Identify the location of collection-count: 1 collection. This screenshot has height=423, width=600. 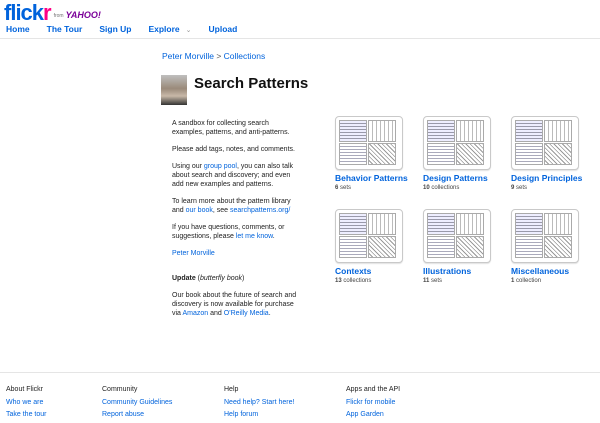
(526, 281).